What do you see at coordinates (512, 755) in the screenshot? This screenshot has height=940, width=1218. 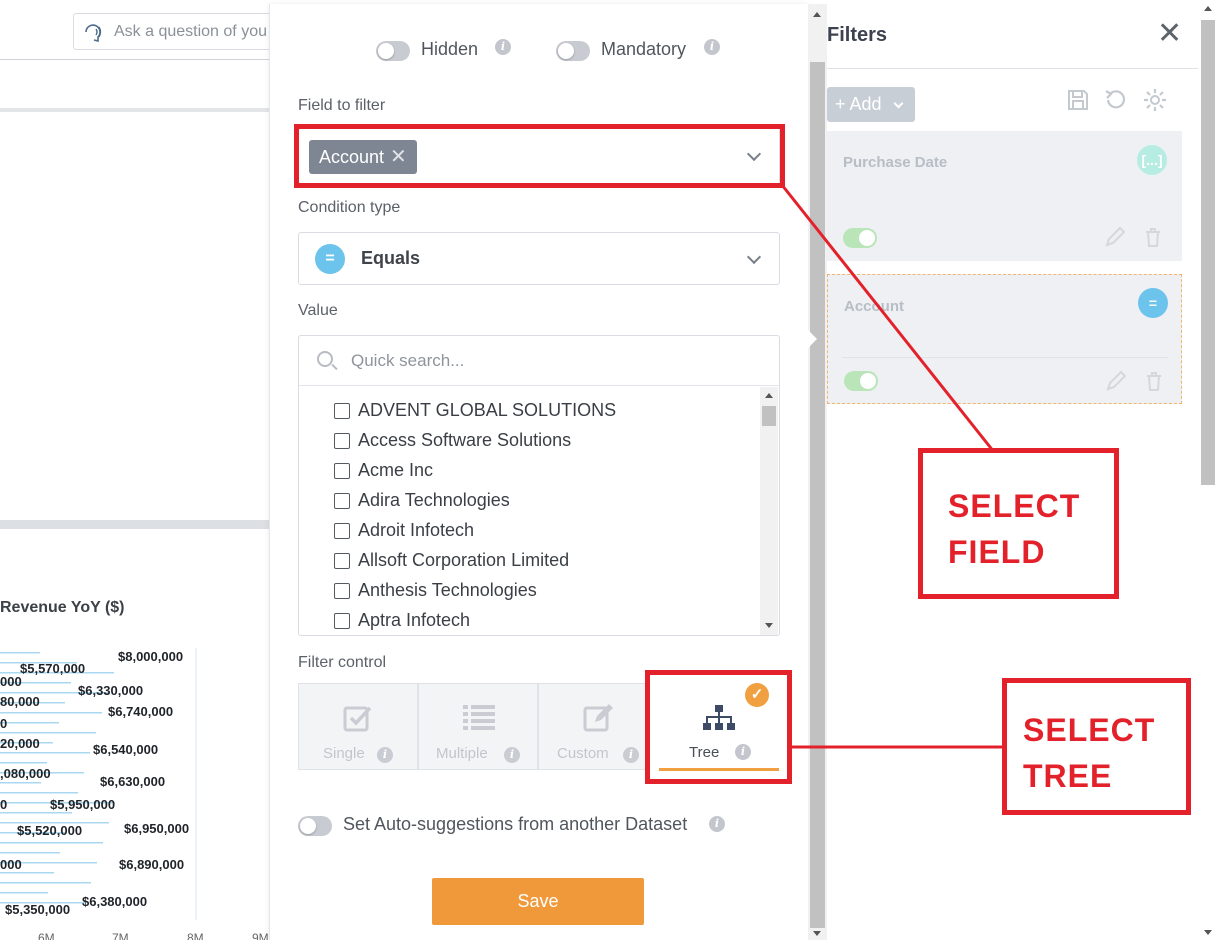 I see `multiple-info-icon: i` at bounding box center [512, 755].